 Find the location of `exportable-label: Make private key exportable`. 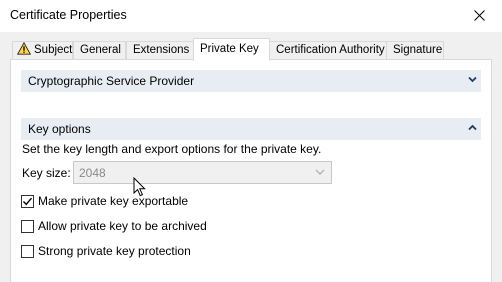

exportable-label: Make private key exportable is located at coordinates (113, 201).